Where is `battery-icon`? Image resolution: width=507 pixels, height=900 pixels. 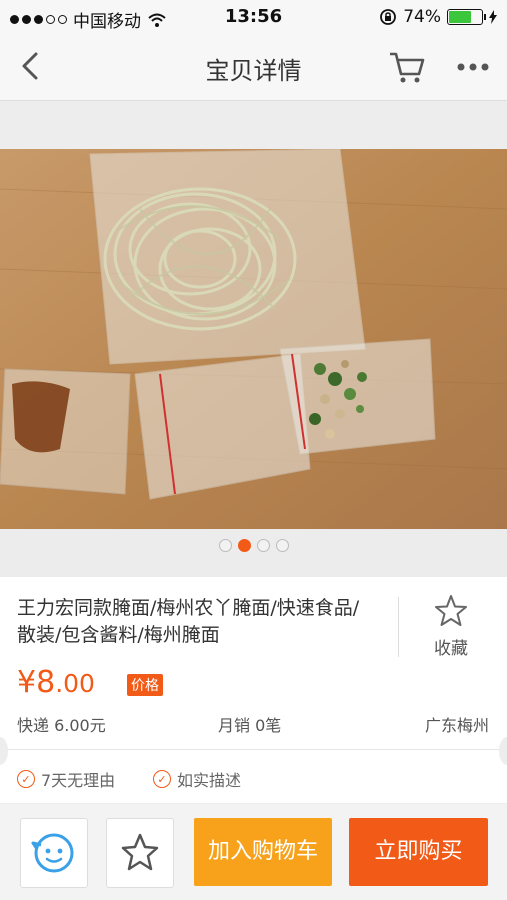 battery-icon is located at coordinates (466, 17).